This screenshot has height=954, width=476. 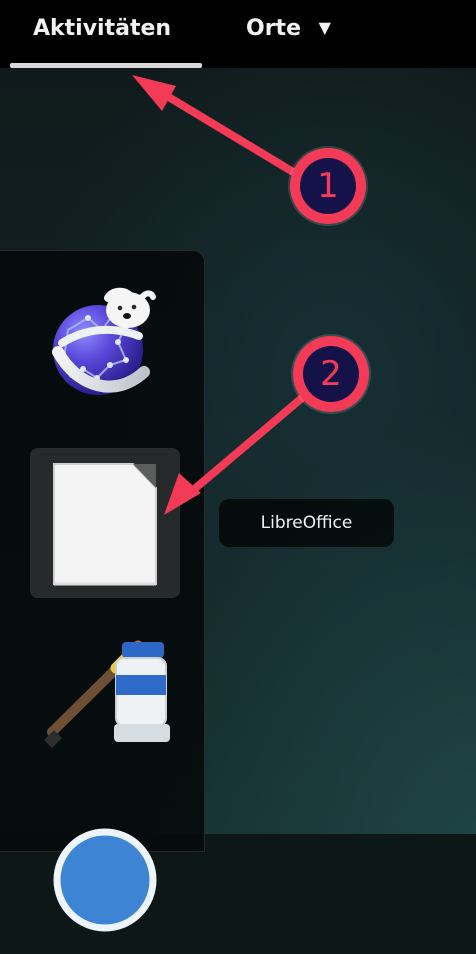 I want to click on annotation-badge-1: 1, so click(x=328, y=186).